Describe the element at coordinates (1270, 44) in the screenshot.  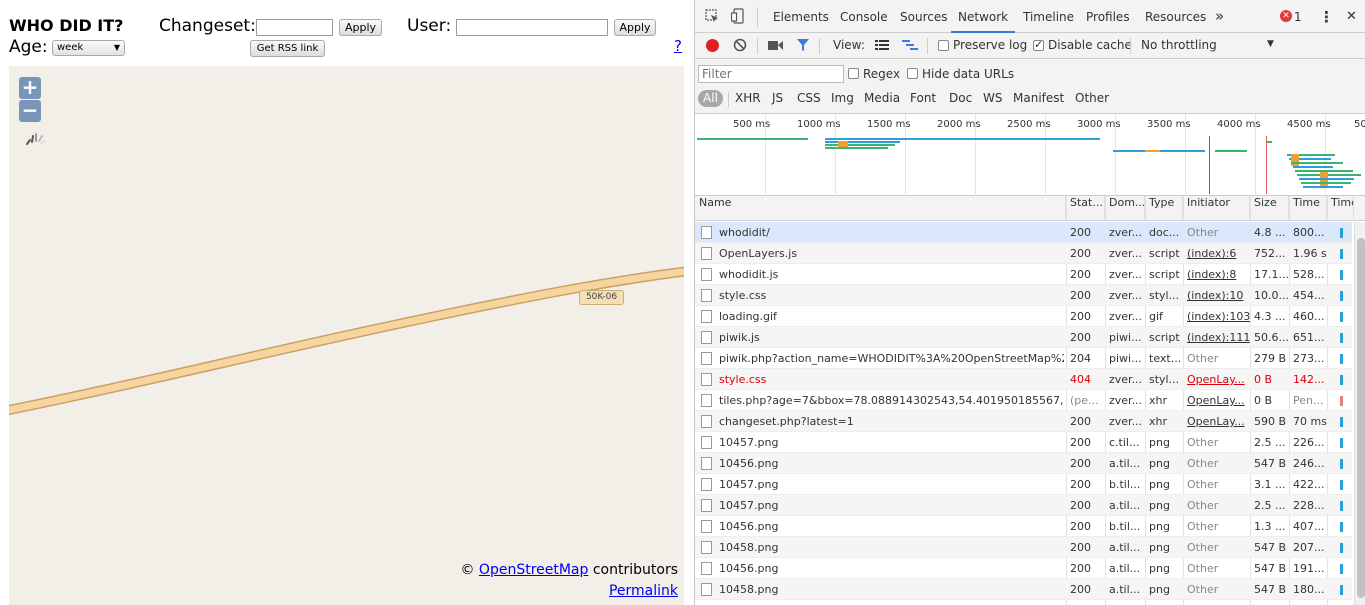
I see `chevron-down-icon: ▼` at that location.